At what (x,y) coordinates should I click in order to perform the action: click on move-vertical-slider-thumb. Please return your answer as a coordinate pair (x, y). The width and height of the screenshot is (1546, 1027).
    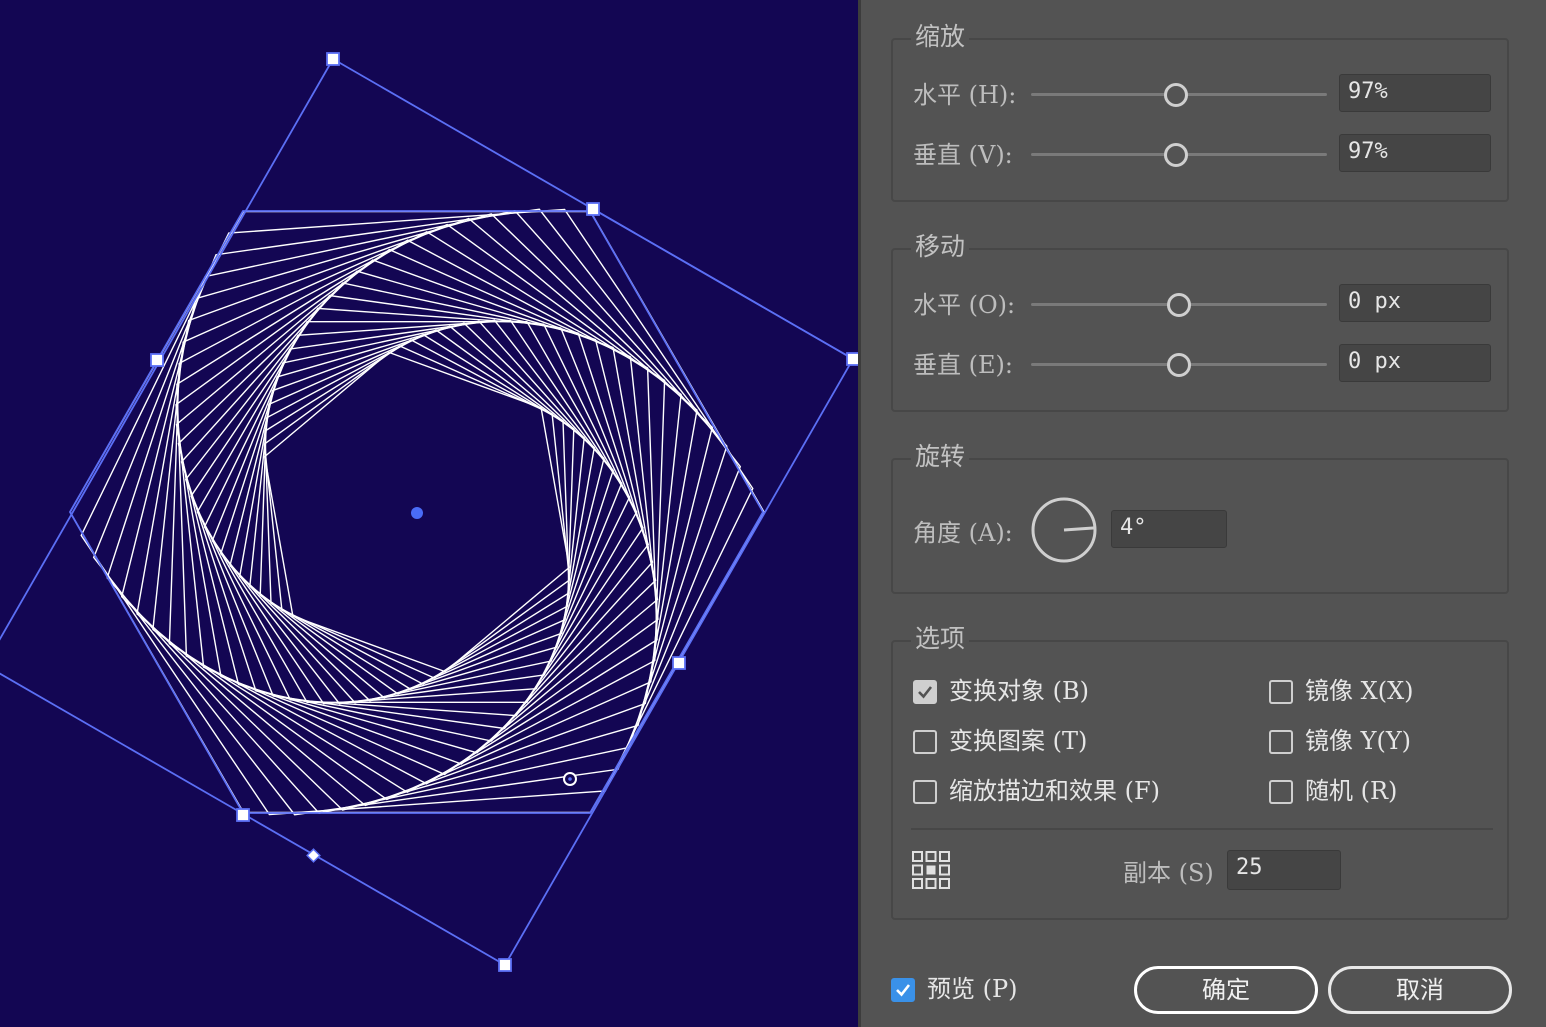
    Looking at the image, I should click on (1179, 365).